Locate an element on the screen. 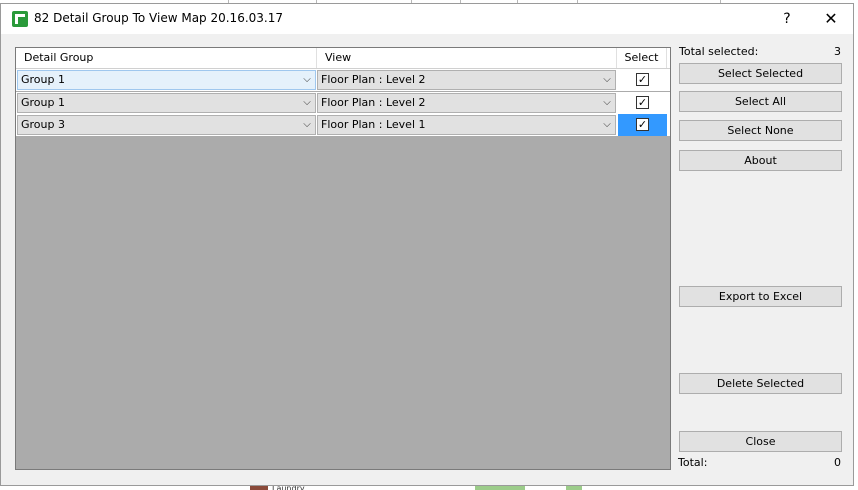  table-row: Group 3 ⌵ Floor Plan : Level 1 ⌵ ✓ is located at coordinates (343, 125).